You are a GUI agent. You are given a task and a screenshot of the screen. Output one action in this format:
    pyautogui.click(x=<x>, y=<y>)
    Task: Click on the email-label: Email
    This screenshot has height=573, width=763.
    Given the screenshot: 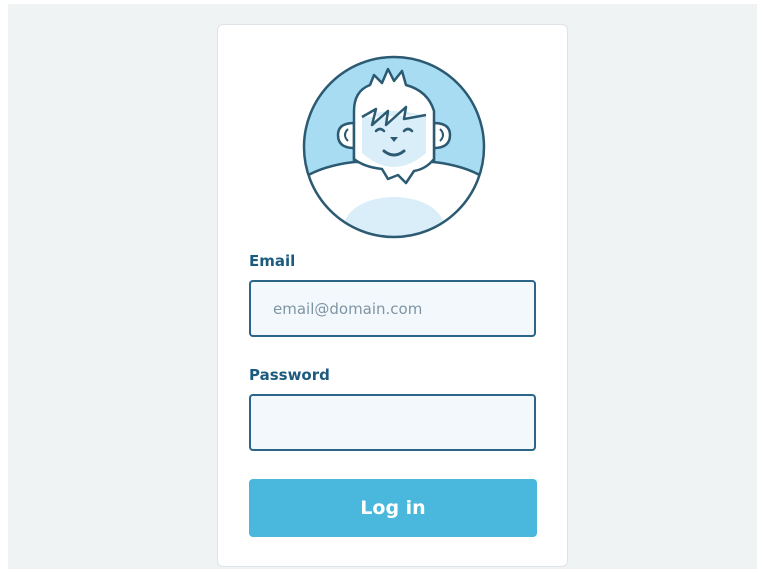 What is the action you would take?
    pyautogui.click(x=272, y=261)
    